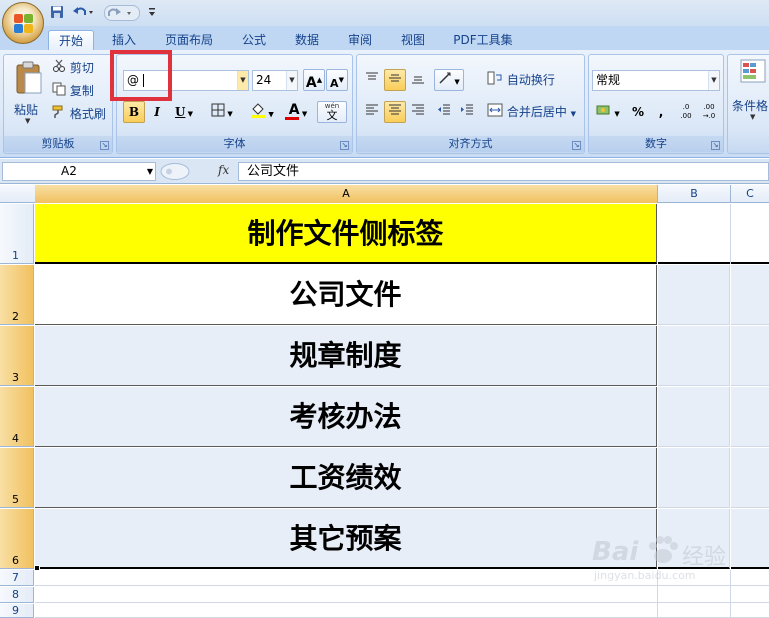 This screenshot has width=769, height=618. I want to click on column-header-a: A, so click(346, 194).